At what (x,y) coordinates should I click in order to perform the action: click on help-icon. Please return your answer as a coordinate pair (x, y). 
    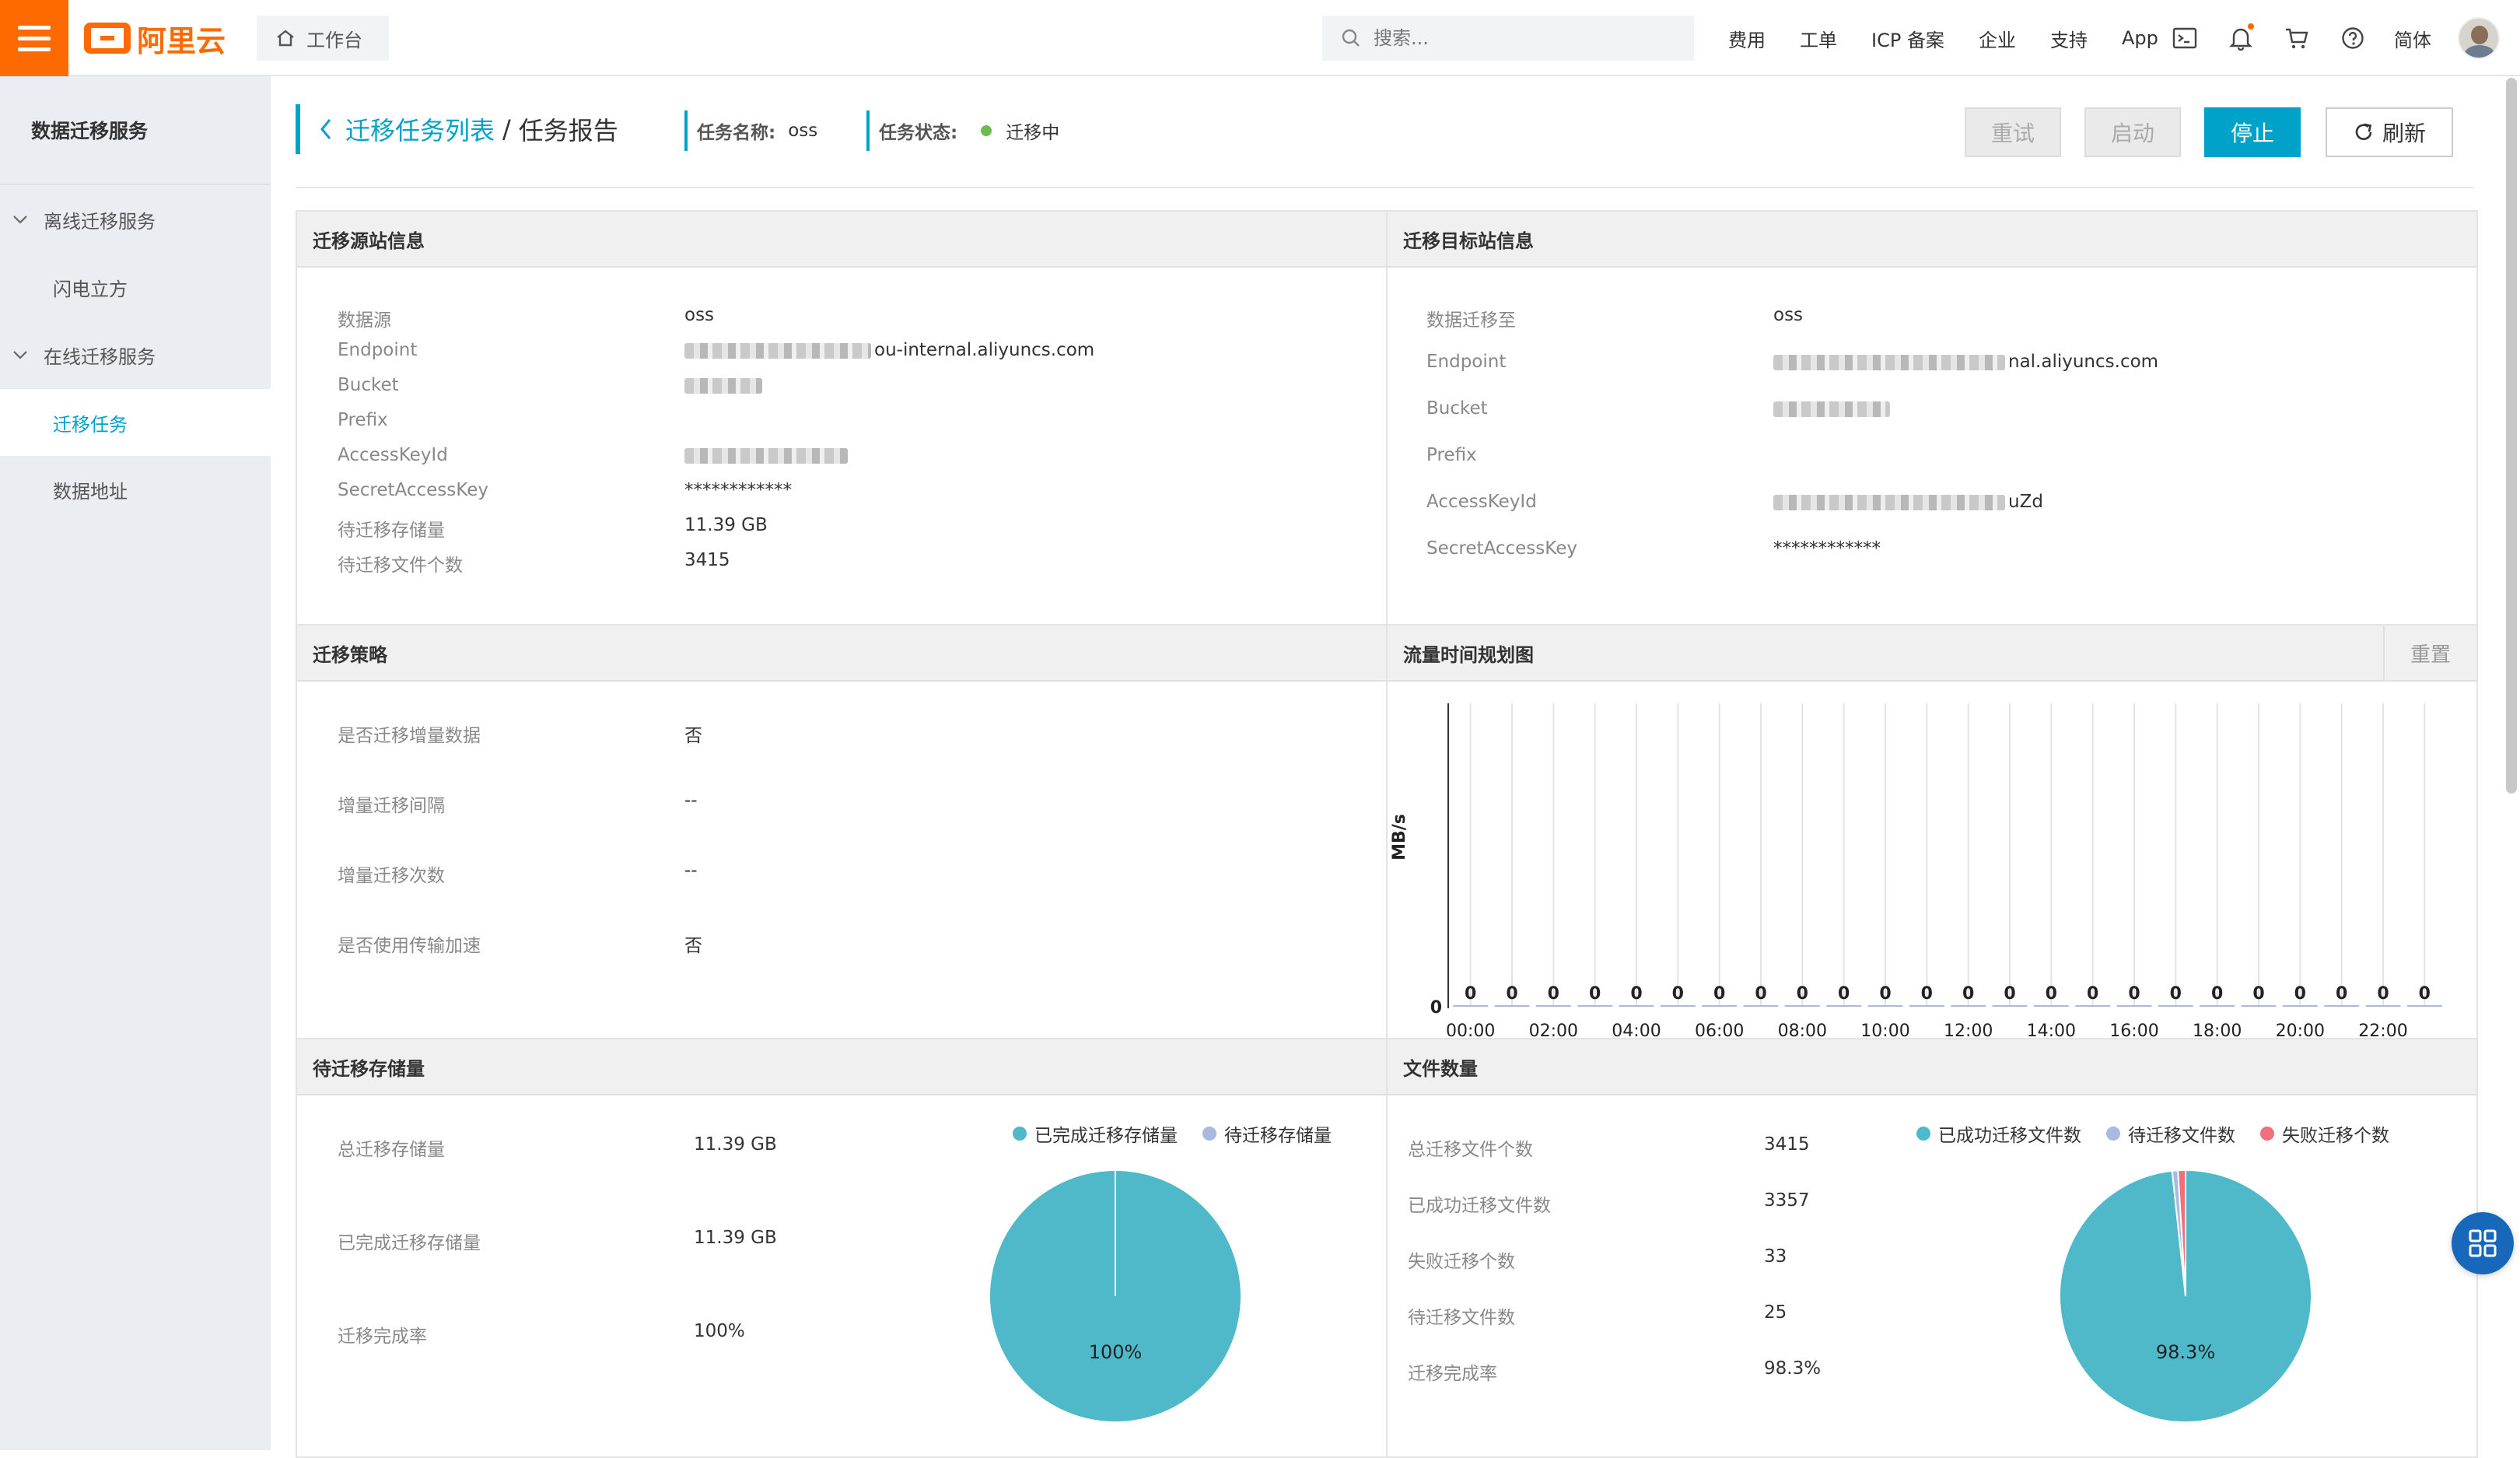
    Looking at the image, I should click on (2353, 38).